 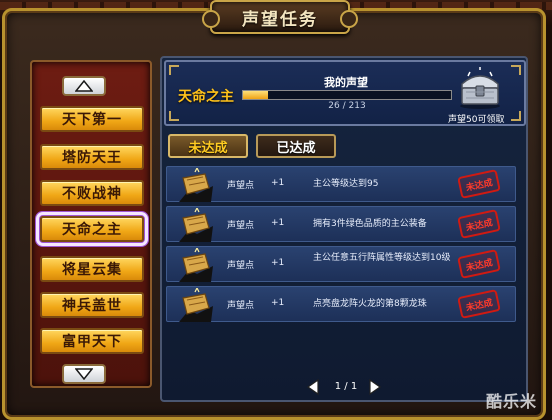 I want to click on window-title: 声望任务, so click(x=280, y=19).